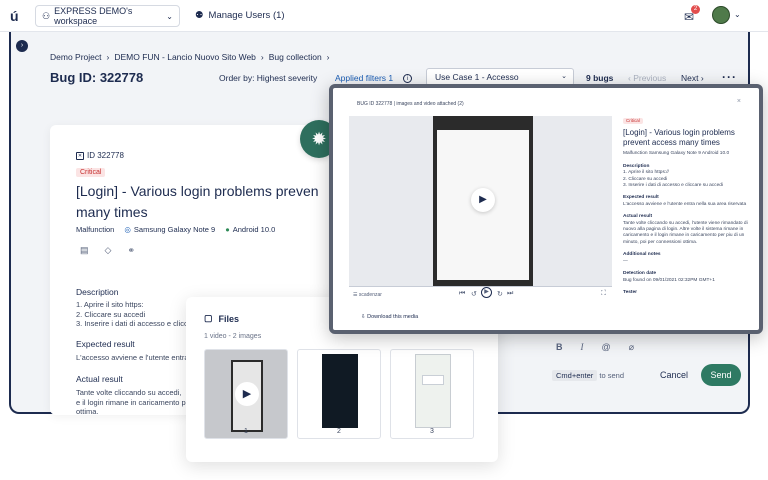  What do you see at coordinates (76, 57) in the screenshot?
I see `breadcrumb-project: Demo Project` at bounding box center [76, 57].